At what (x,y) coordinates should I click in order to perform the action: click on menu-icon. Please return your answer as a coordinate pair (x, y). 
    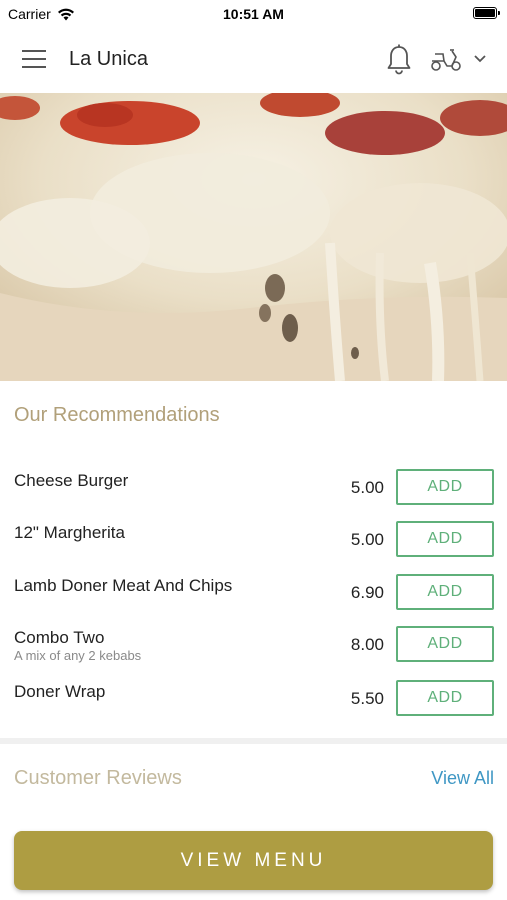
    Looking at the image, I should click on (35, 60).